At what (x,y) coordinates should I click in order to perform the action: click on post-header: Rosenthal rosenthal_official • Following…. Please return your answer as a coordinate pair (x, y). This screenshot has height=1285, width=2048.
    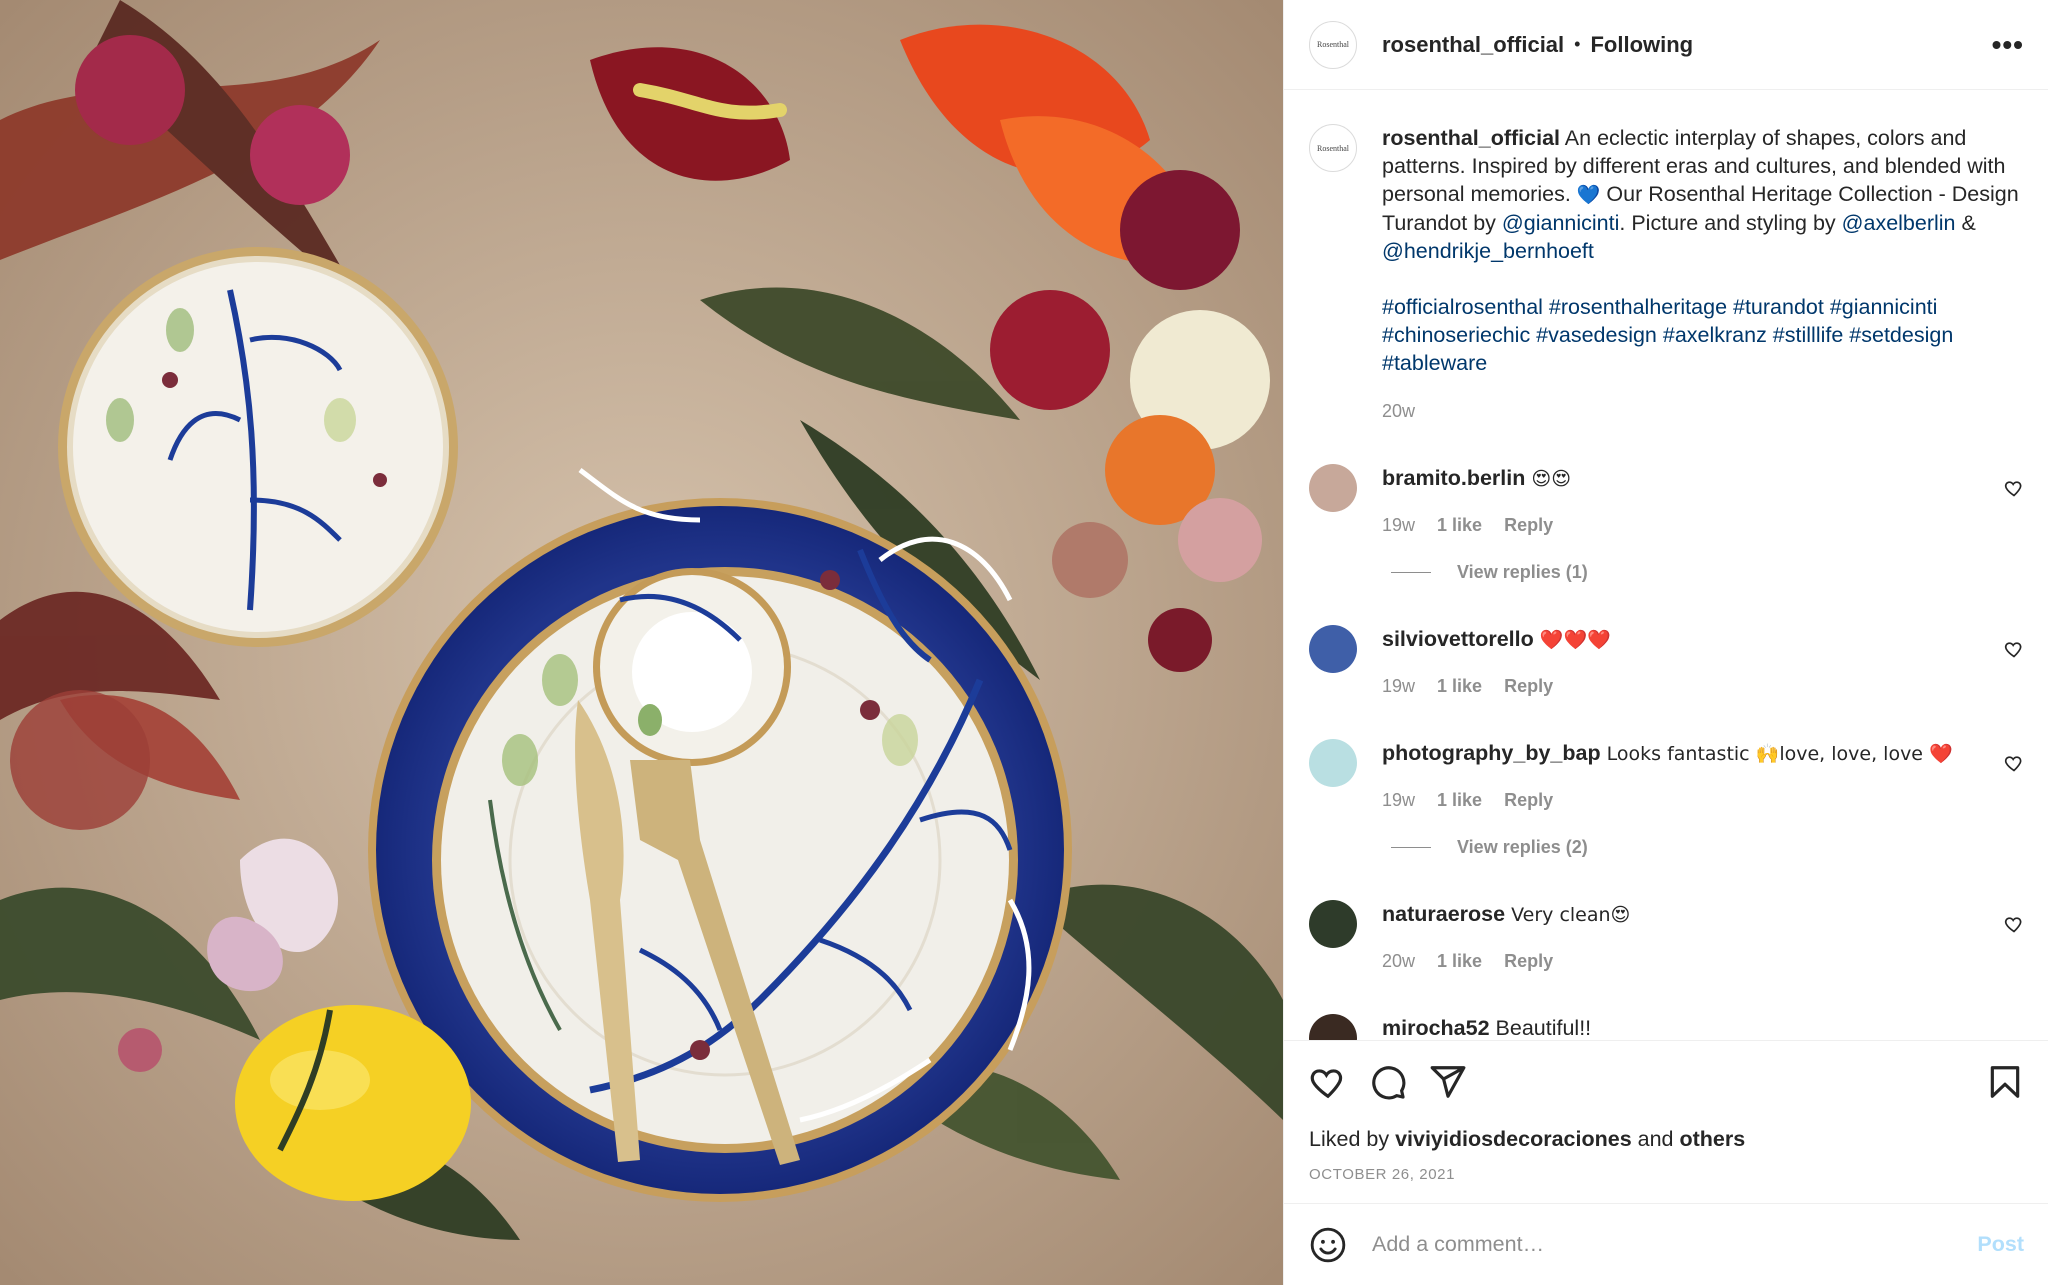
    Looking at the image, I should click on (1666, 45).